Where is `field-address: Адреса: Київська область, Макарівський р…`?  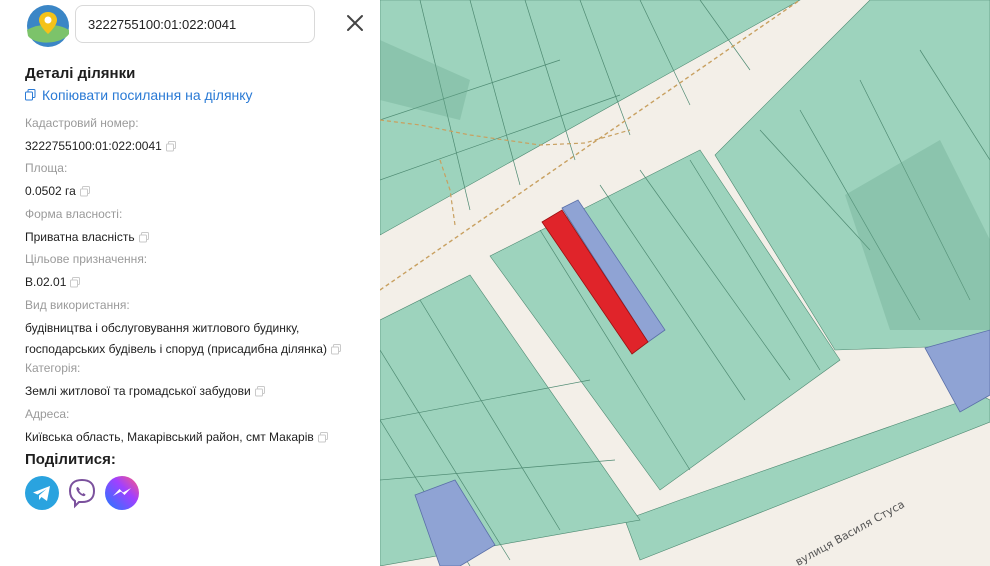
field-address: Адреса: Київська область, Макарівський р… is located at coordinates (176, 427).